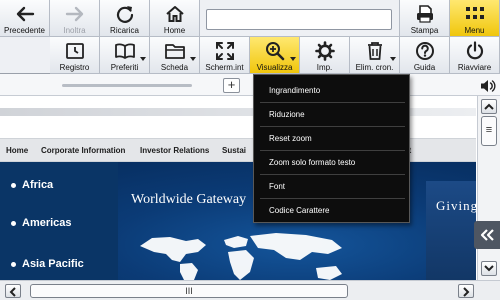 This screenshot has width=500, height=300. I want to click on vertical-scroll-thumb: ≡, so click(489, 131).